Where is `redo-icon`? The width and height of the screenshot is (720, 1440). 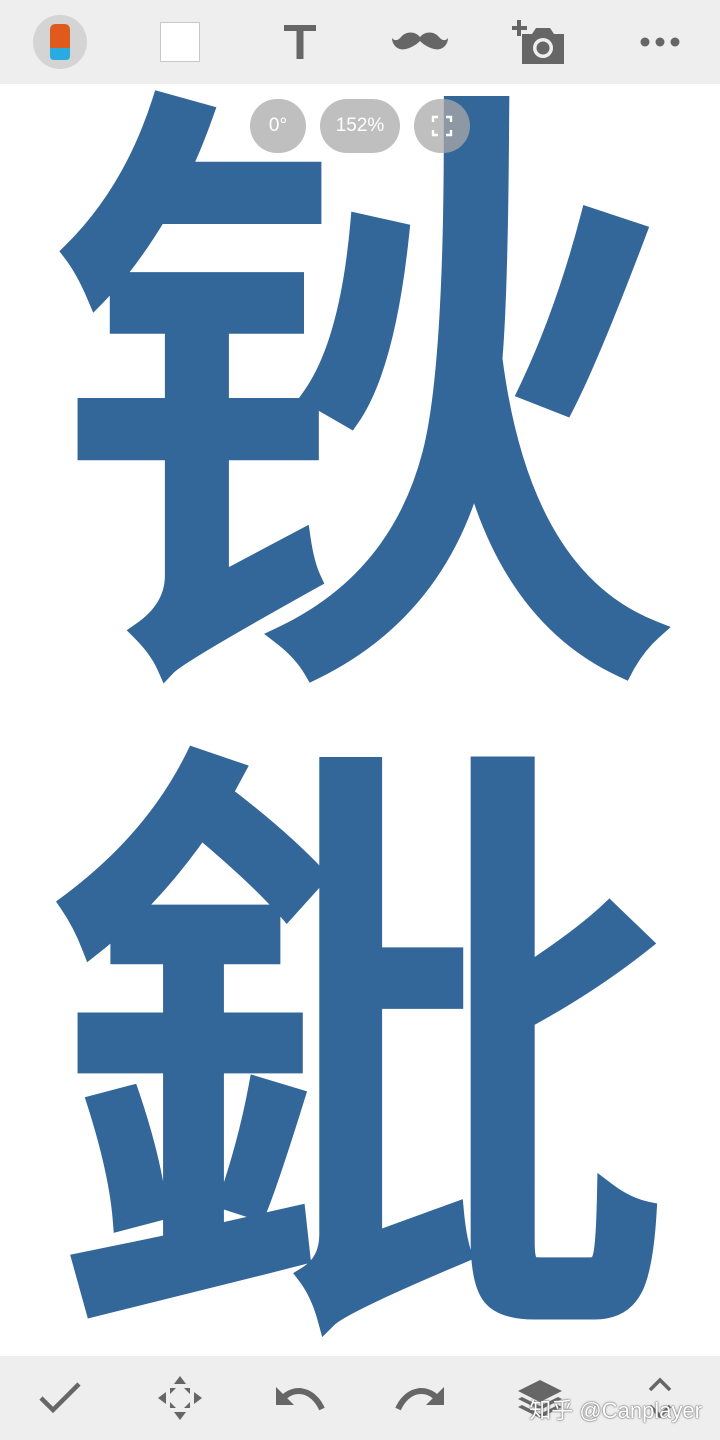
redo-icon is located at coordinates (419, 1399).